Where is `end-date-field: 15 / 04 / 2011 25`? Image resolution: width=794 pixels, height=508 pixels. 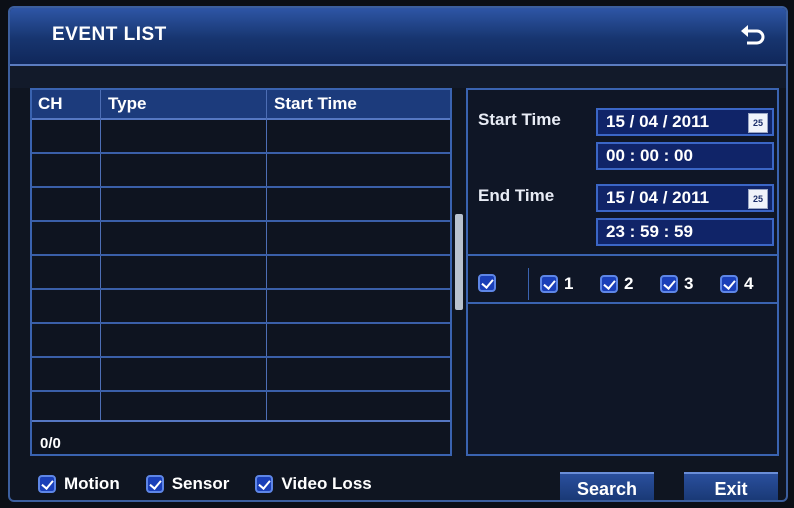 end-date-field: 15 / 04 / 2011 25 is located at coordinates (685, 198).